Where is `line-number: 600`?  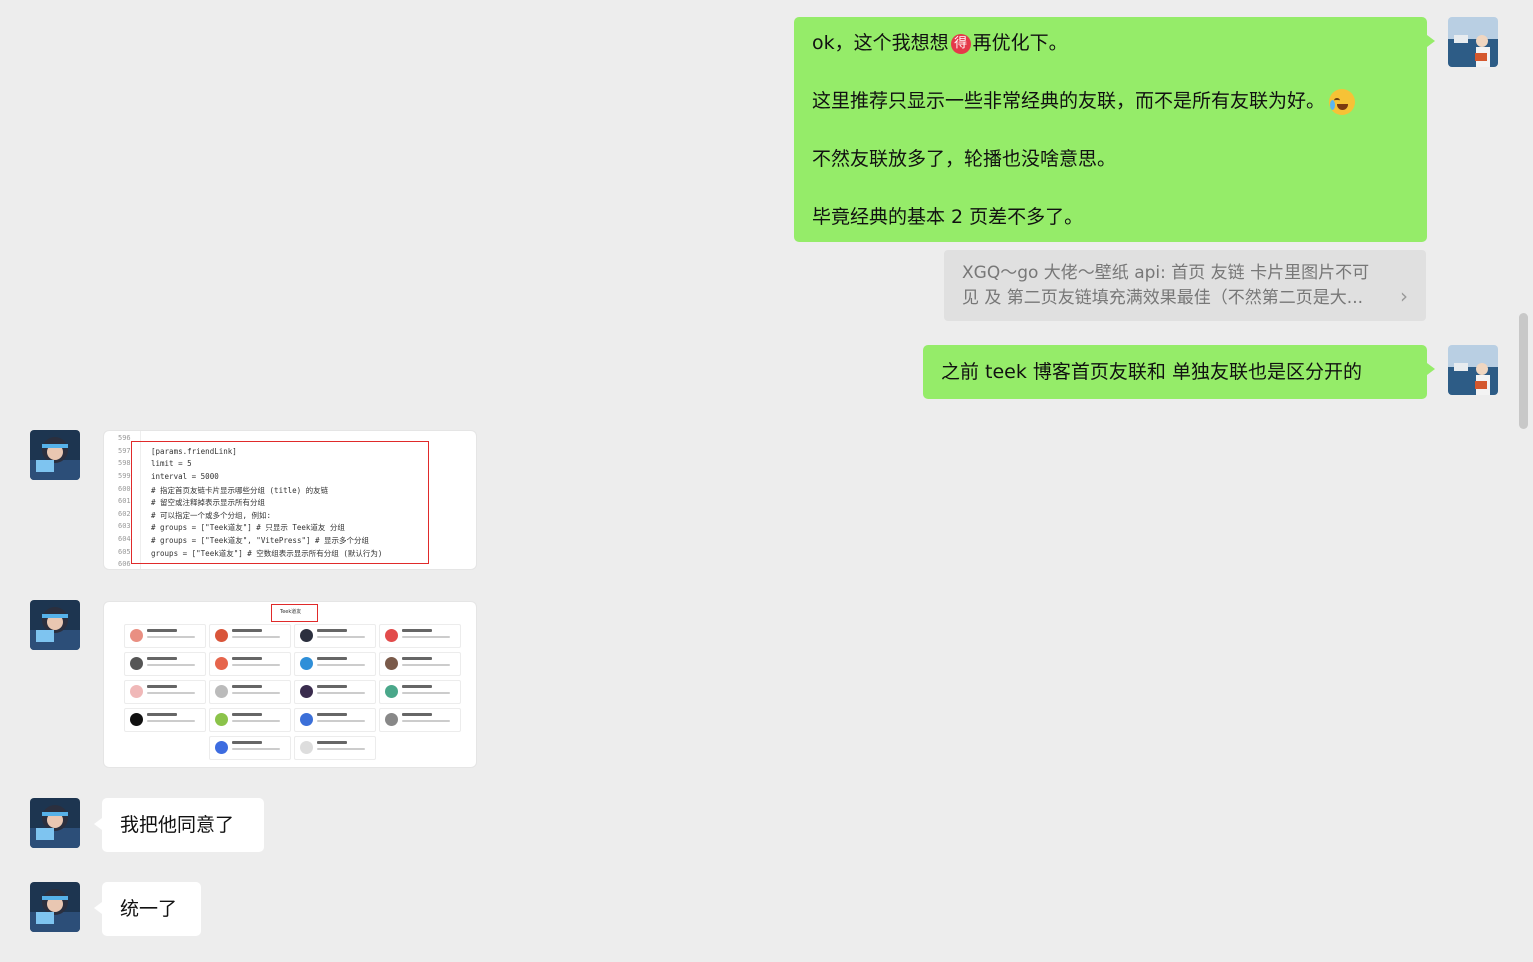
line-number: 600 is located at coordinates (124, 489).